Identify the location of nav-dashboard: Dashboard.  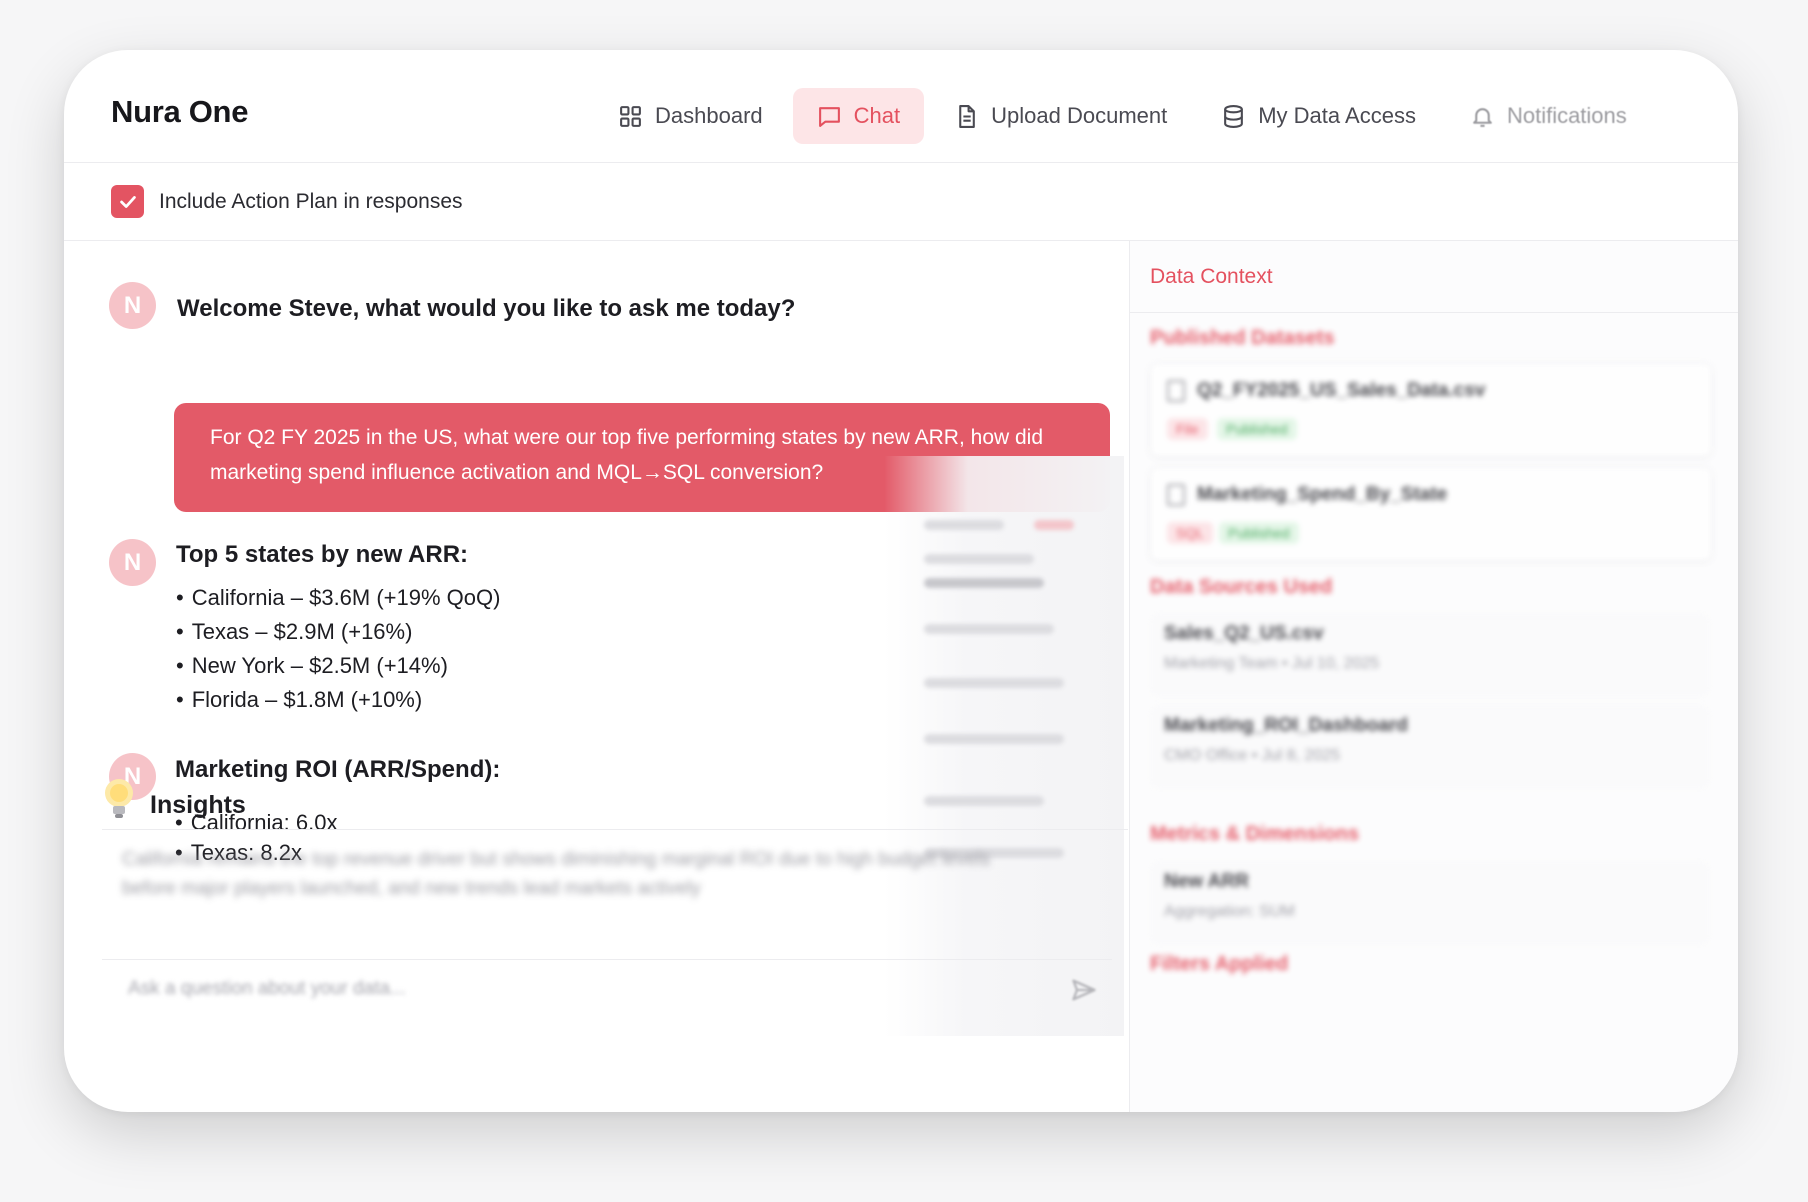
(690, 116).